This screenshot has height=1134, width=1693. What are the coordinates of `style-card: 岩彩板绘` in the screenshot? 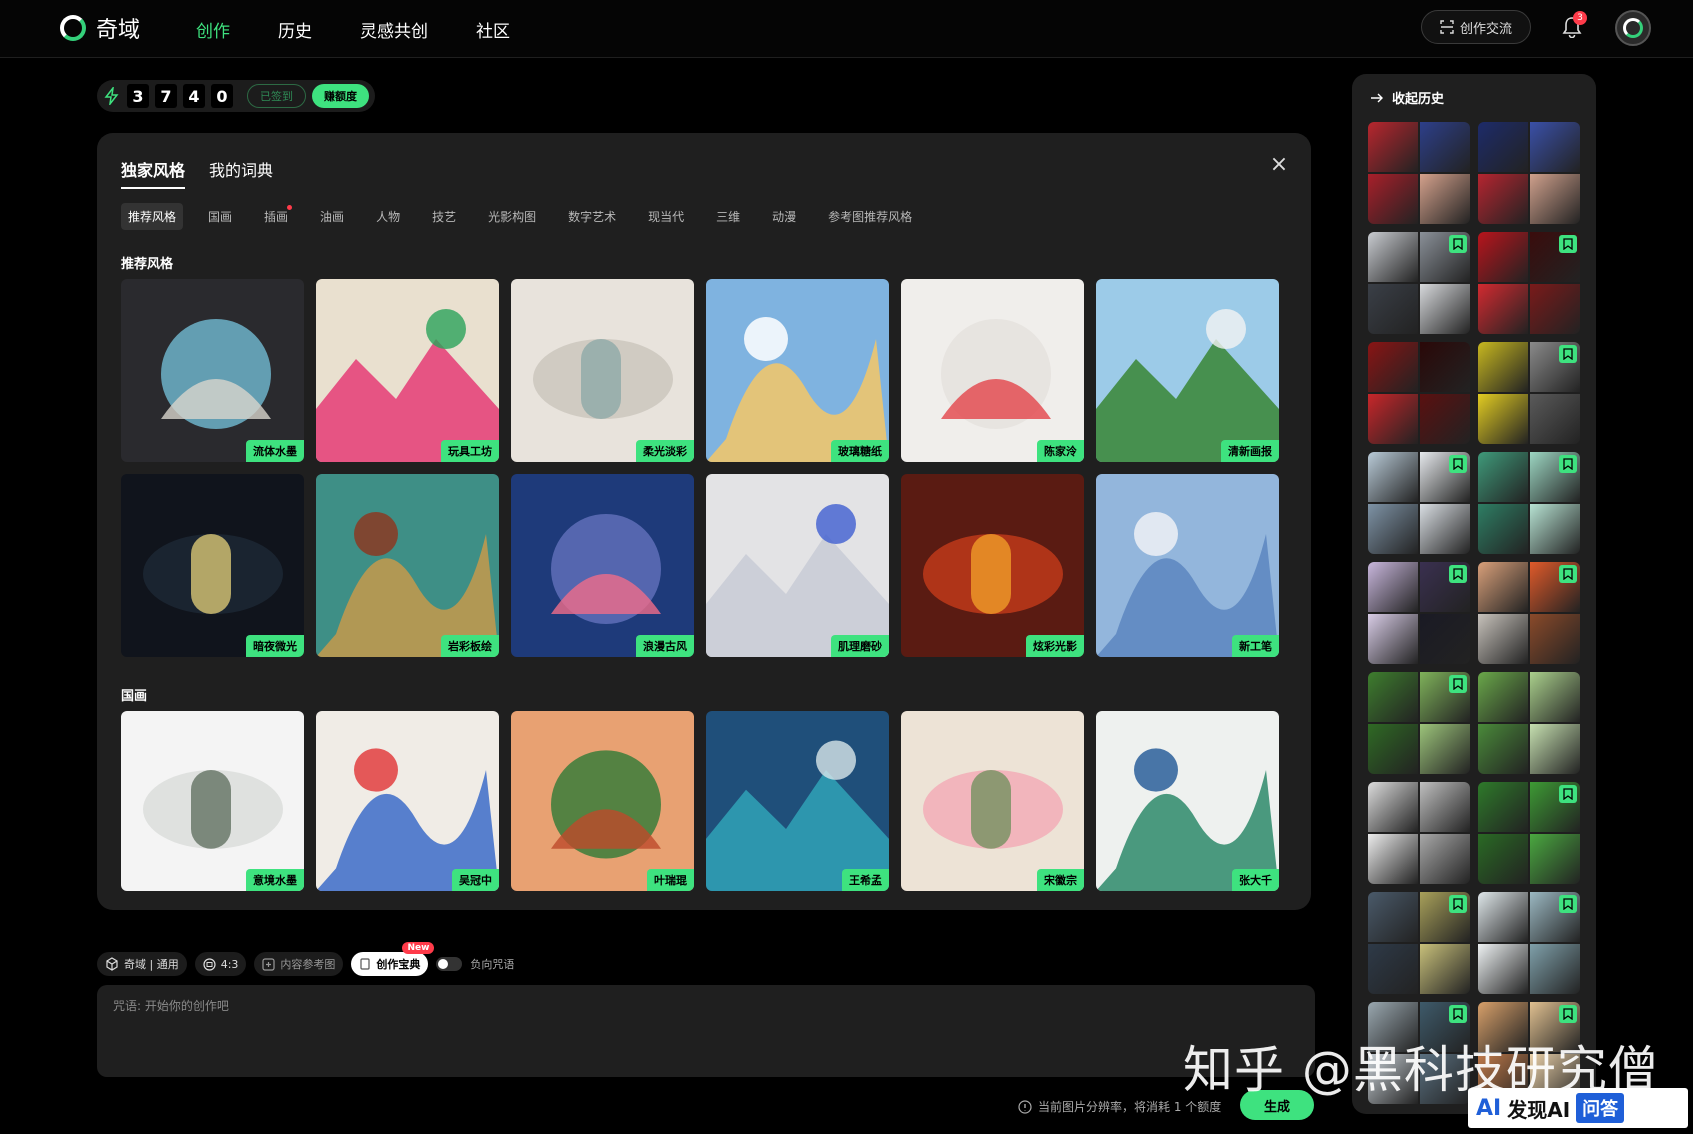 It's located at (407, 565).